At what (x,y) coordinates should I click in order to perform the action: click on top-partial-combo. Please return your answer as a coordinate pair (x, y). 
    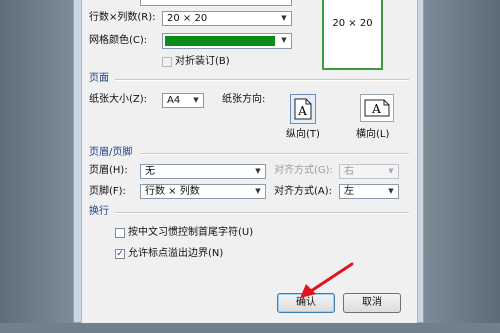
    Looking at the image, I should click on (216, 3).